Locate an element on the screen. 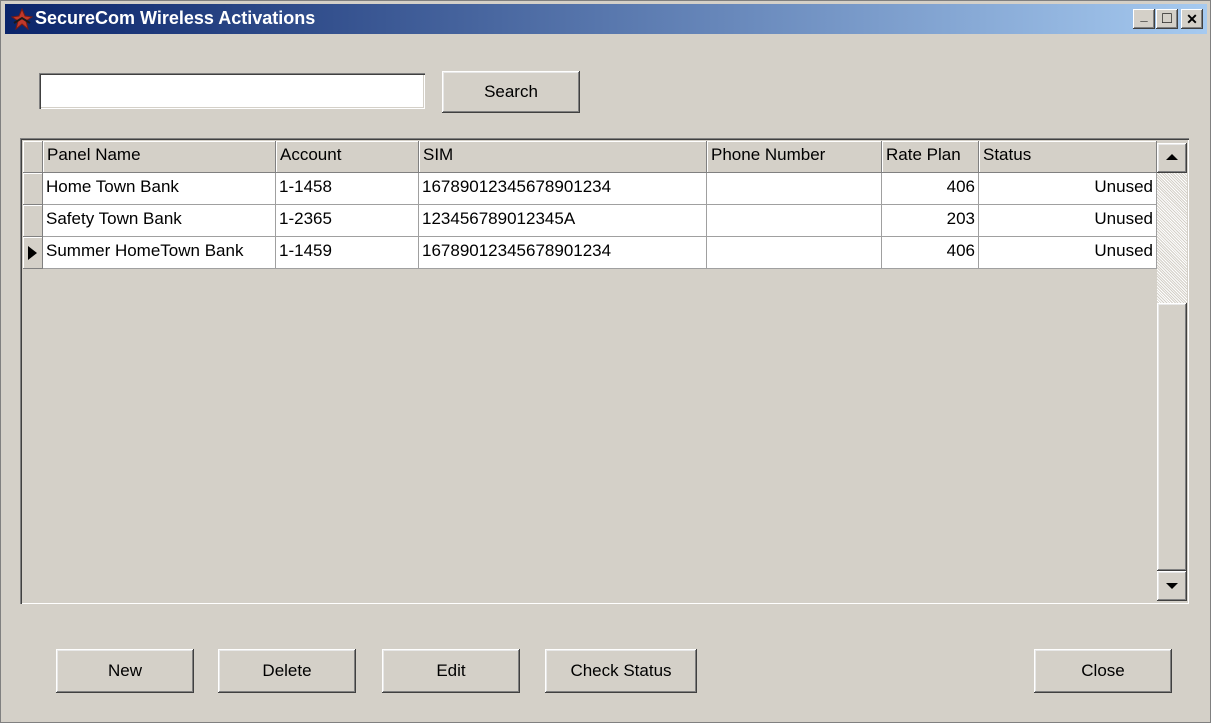 The image size is (1211, 723). close-window-button: ✕ is located at coordinates (1192, 19).